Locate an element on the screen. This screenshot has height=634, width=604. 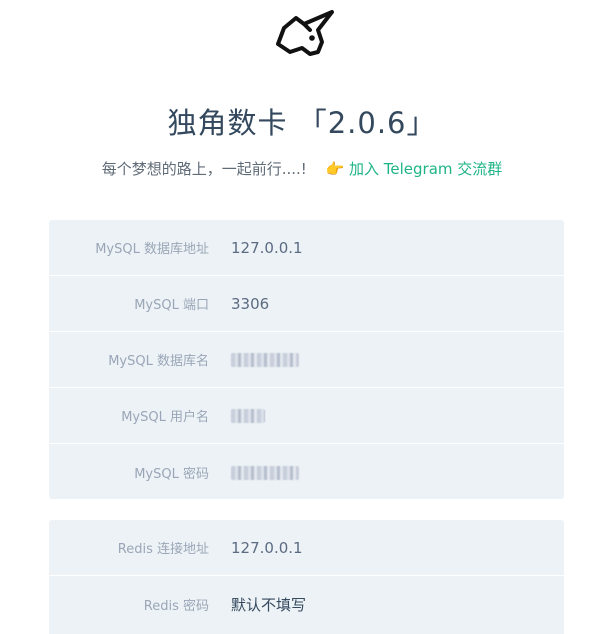
pointing-hand-icon: 👉 is located at coordinates (335, 169).